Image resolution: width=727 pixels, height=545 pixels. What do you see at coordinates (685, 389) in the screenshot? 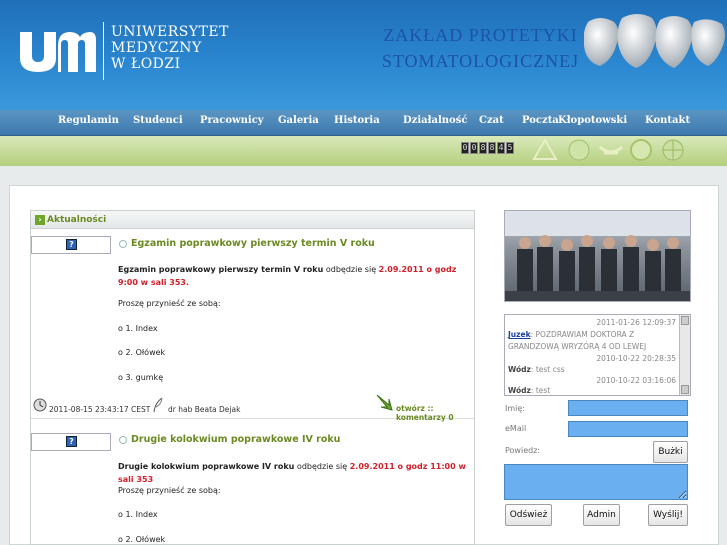
I see `scroll-down-icon` at bounding box center [685, 389].